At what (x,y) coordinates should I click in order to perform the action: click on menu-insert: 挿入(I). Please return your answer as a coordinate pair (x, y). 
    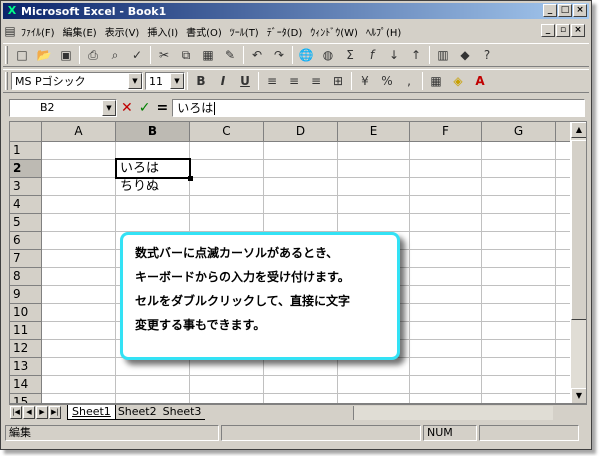
    Looking at the image, I should click on (162, 31).